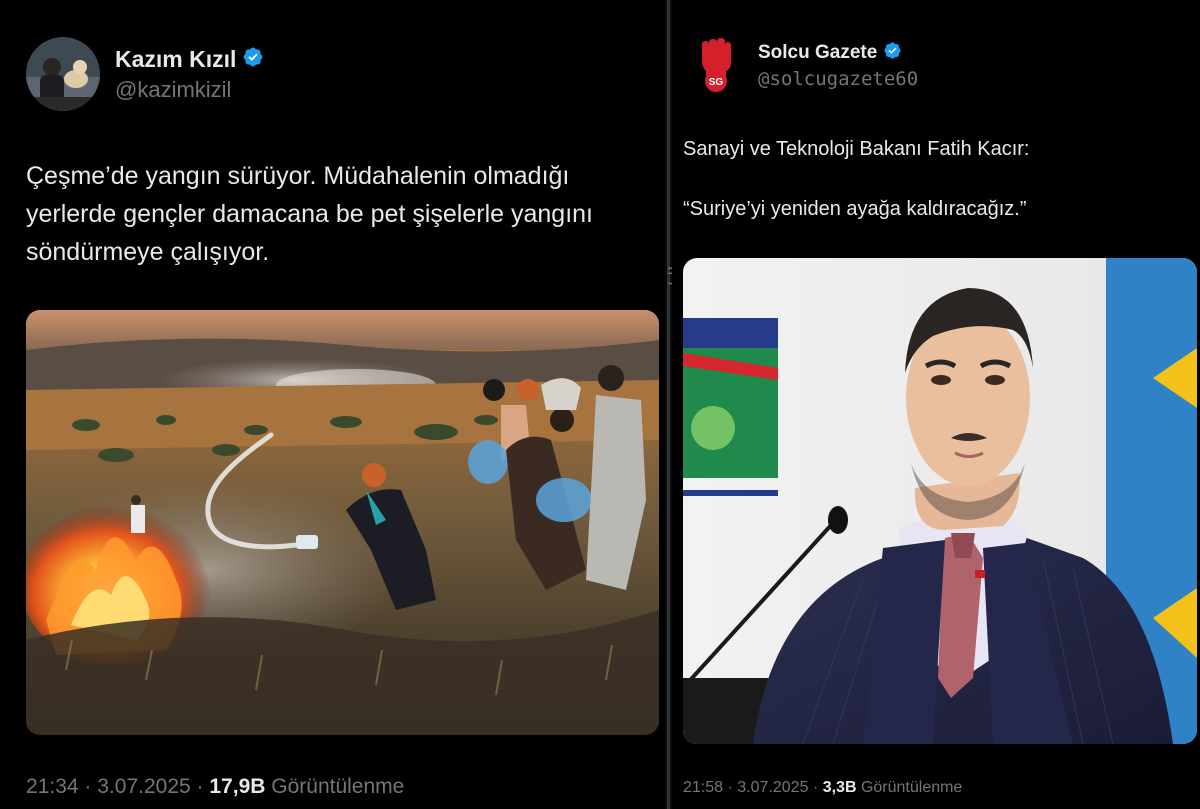 The width and height of the screenshot is (1200, 809). What do you see at coordinates (856, 149) in the screenshot?
I see `tweet-text-line1: Sanayi ve Teknoloji Bakanı Fatih Kacır:` at bounding box center [856, 149].